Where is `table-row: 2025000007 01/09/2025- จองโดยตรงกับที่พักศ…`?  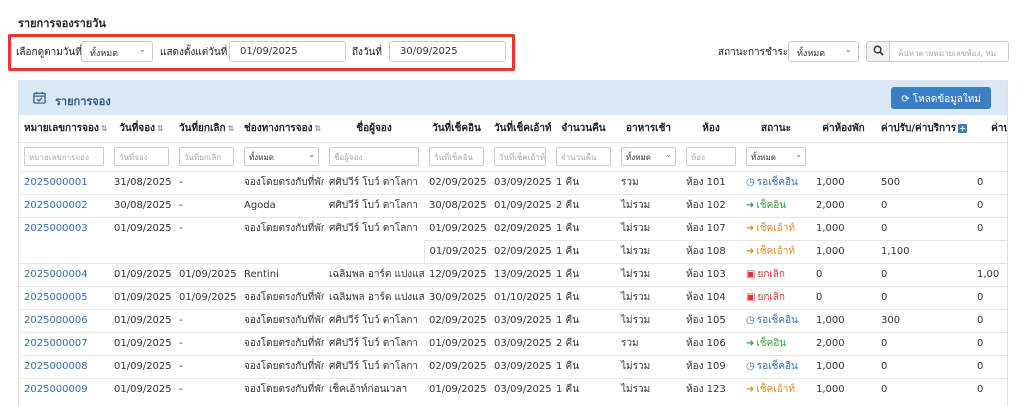 table-row: 2025000007 01/09/2025- จองโดยตรงกับที่พักศ… is located at coordinates (513, 343).